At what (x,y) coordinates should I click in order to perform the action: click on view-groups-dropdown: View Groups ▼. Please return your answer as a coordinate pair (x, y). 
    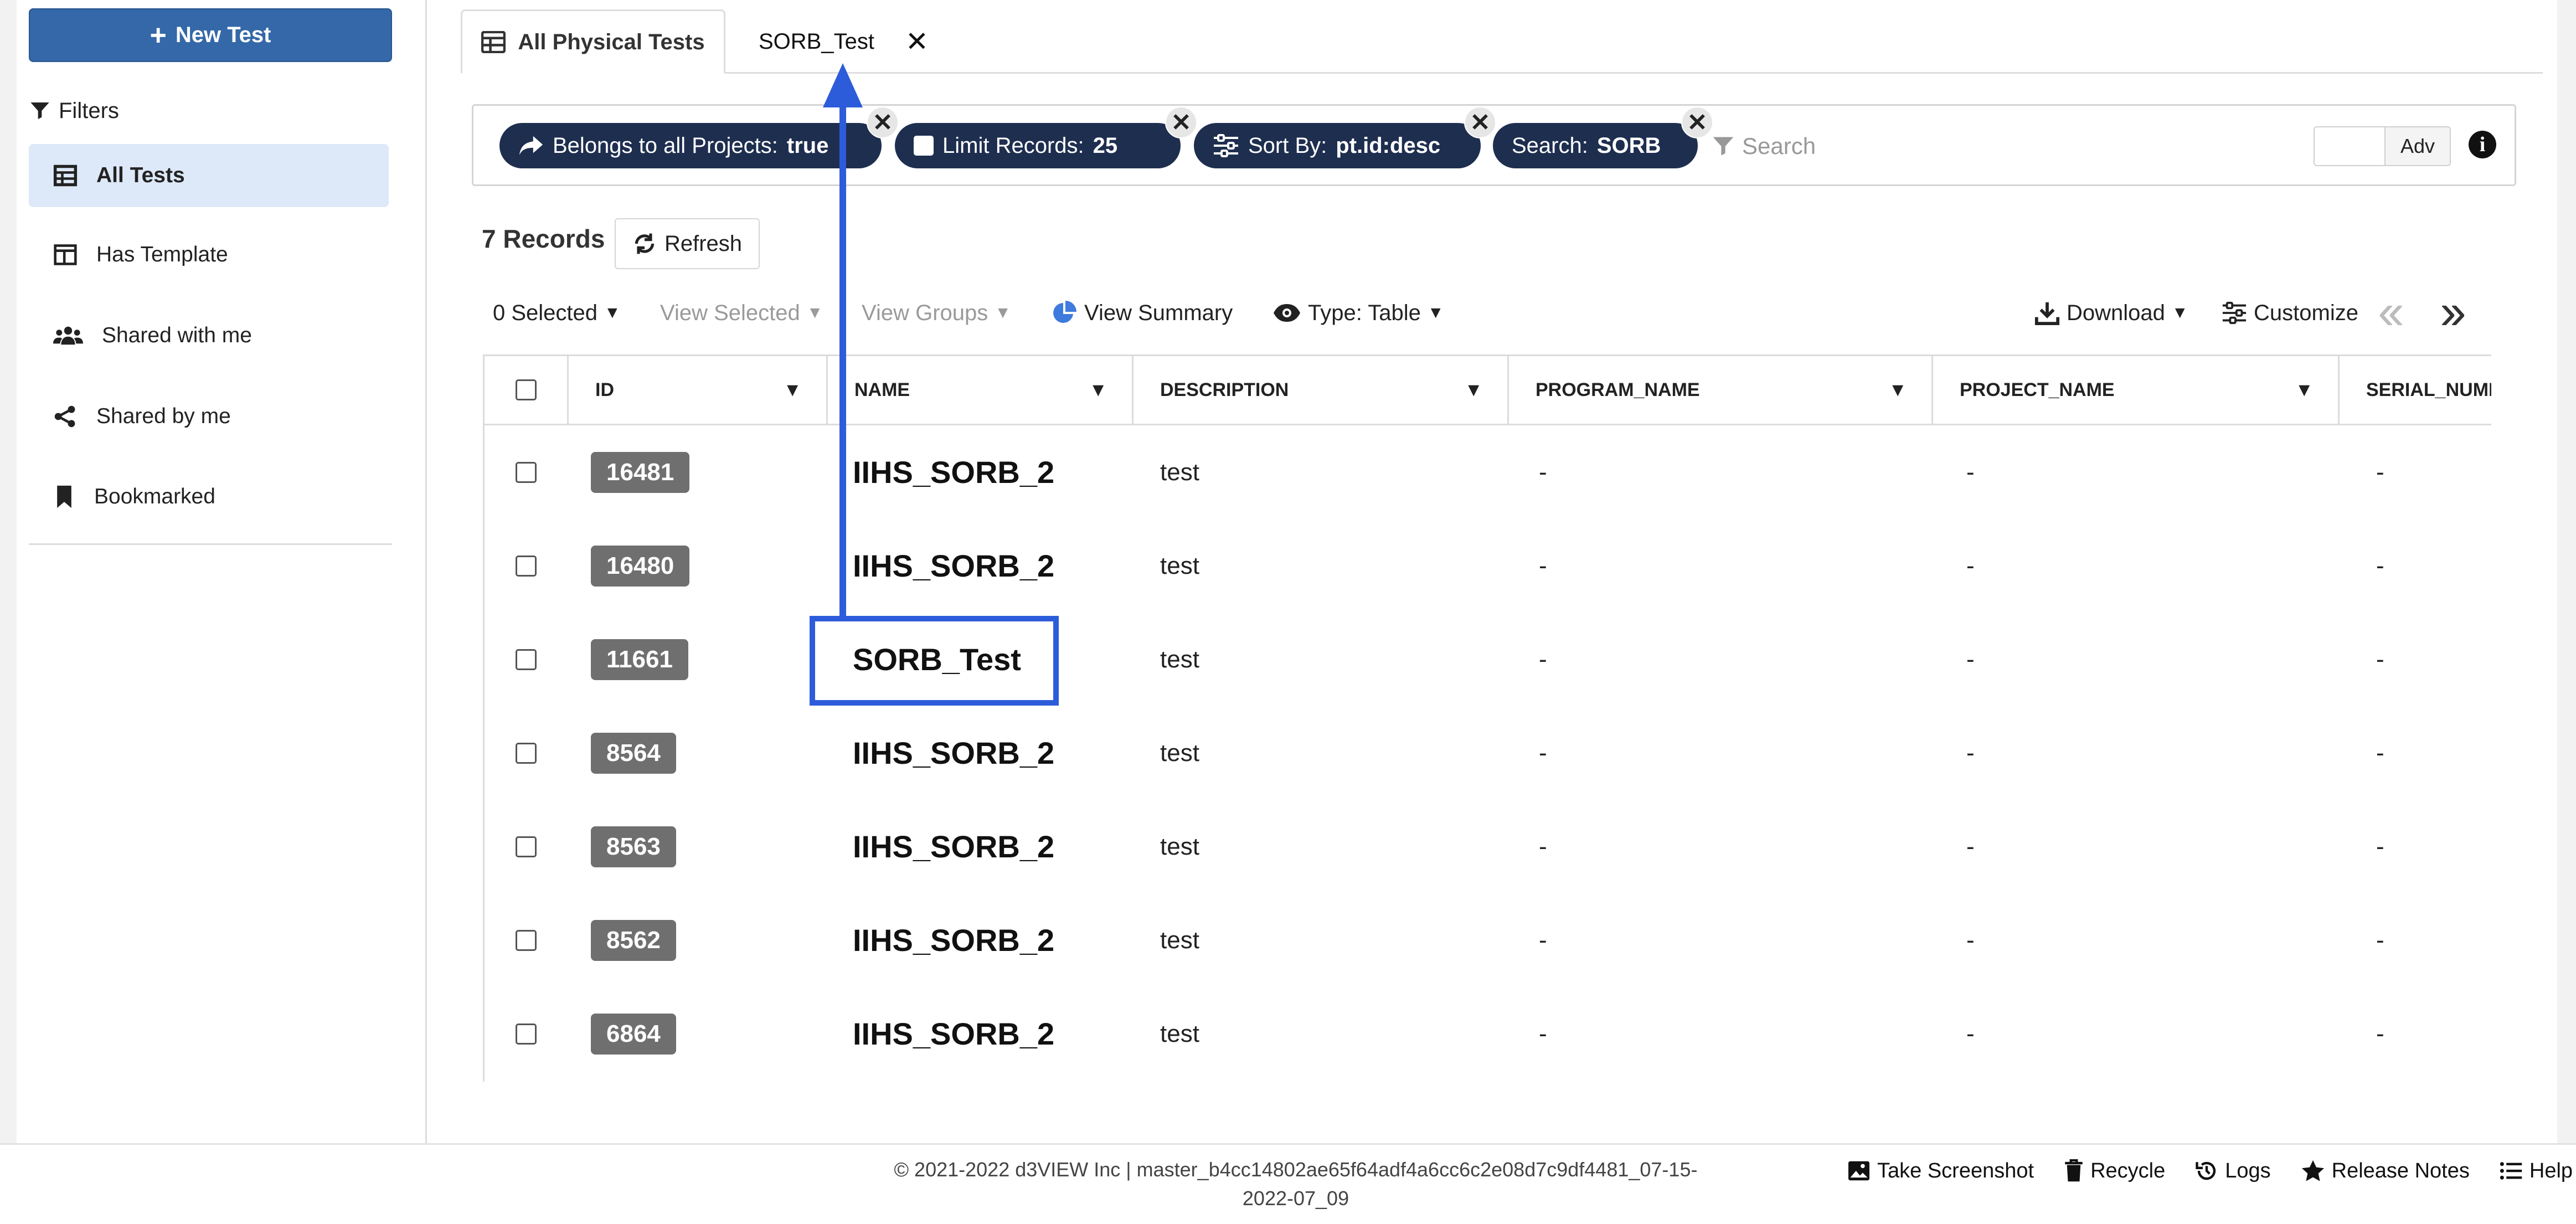
    Looking at the image, I should click on (936, 313).